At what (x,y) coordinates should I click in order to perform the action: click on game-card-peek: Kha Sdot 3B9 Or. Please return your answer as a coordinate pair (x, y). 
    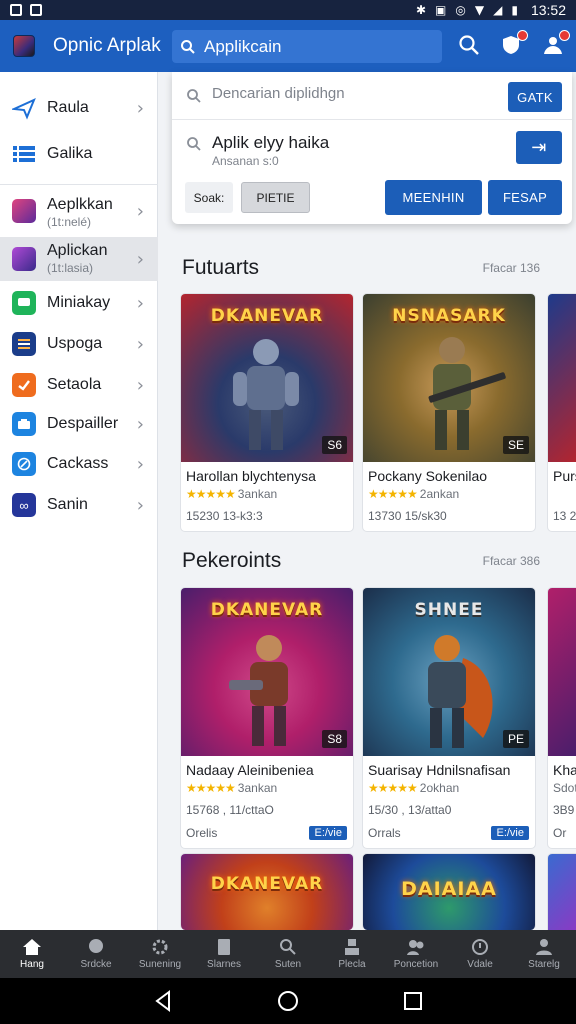
    Looking at the image, I should click on (561, 718).